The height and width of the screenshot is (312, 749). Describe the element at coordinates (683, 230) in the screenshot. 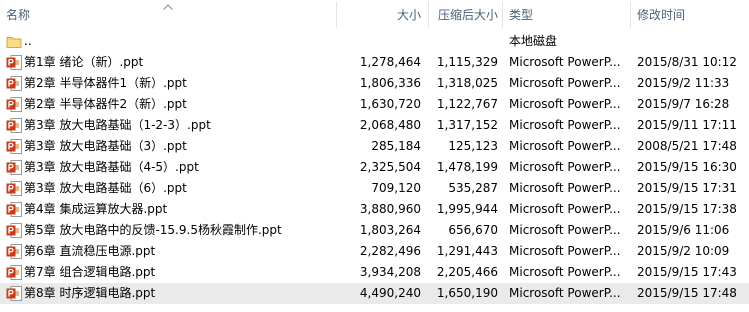

I see `modified-date: 2015/9/6 11:06` at that location.